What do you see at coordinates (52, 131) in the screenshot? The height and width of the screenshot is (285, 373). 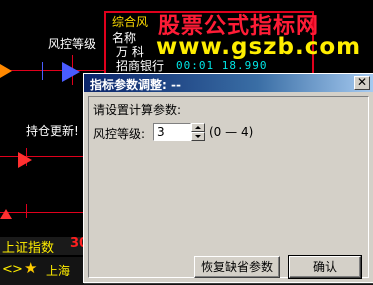 I see `chart-label-position-update: 持仓更新!` at bounding box center [52, 131].